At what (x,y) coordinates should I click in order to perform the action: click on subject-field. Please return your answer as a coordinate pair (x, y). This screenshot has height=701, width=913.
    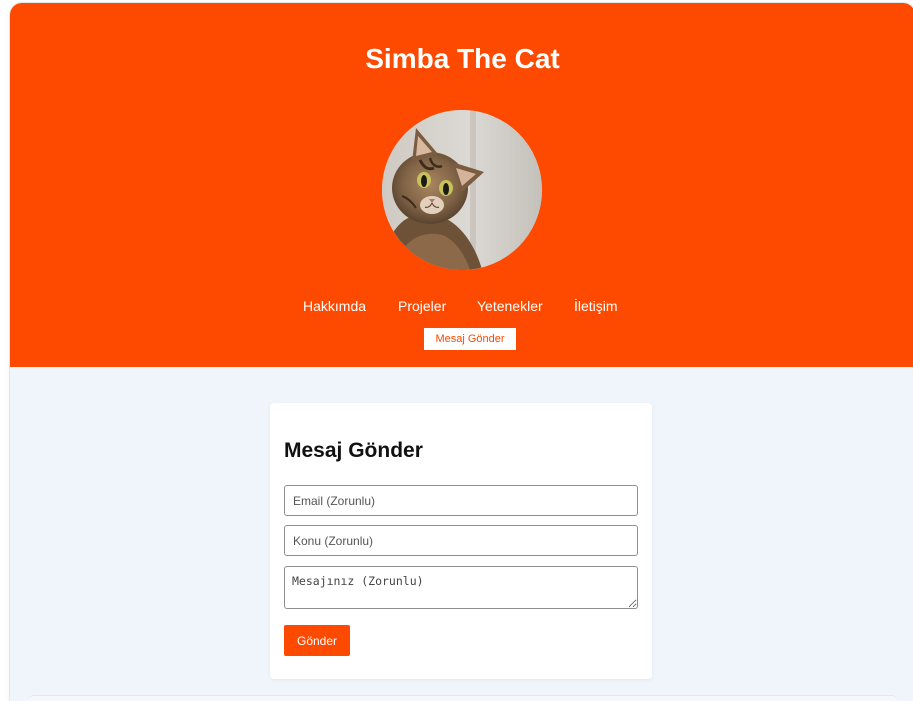
    Looking at the image, I should click on (461, 540).